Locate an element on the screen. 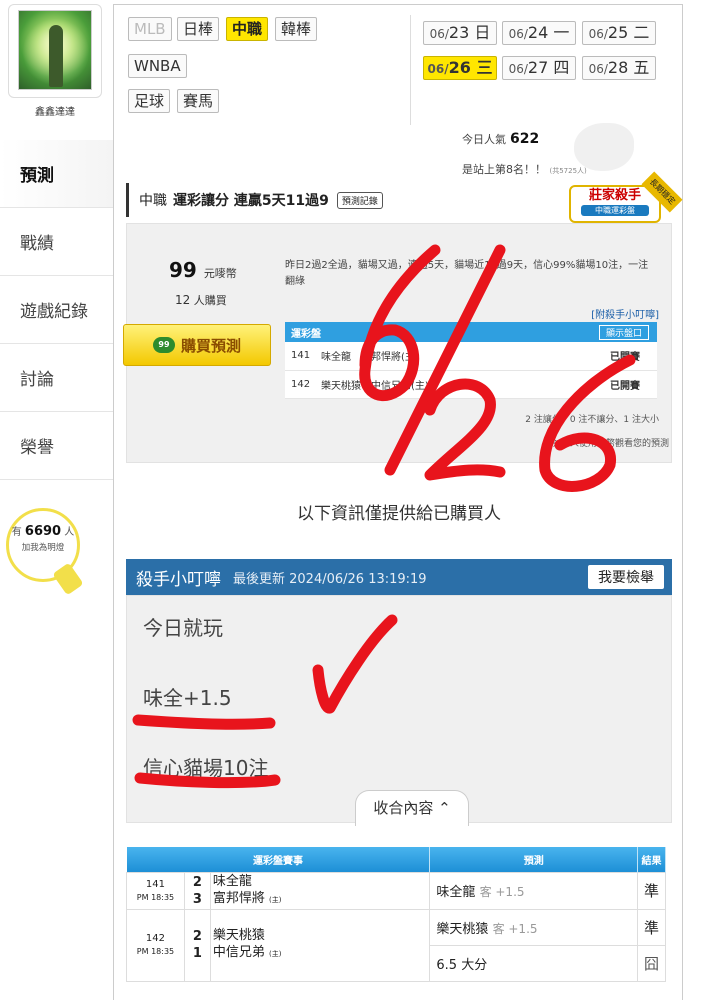 This screenshot has width=704, height=1000. site-rank: 是站上第8名！！ (共5725人) is located at coordinates (524, 169).